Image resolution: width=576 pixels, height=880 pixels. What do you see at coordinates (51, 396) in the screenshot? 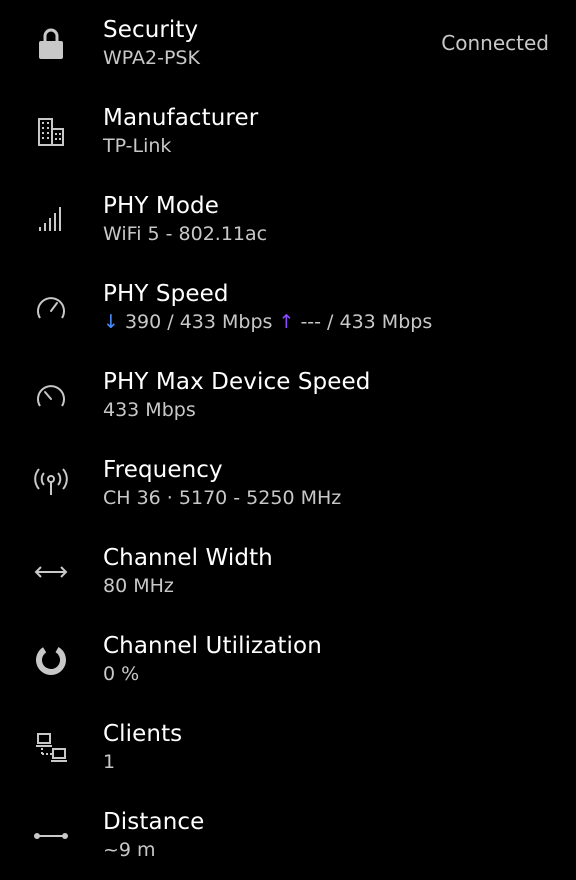
I see `speedometer-max-icon` at bounding box center [51, 396].